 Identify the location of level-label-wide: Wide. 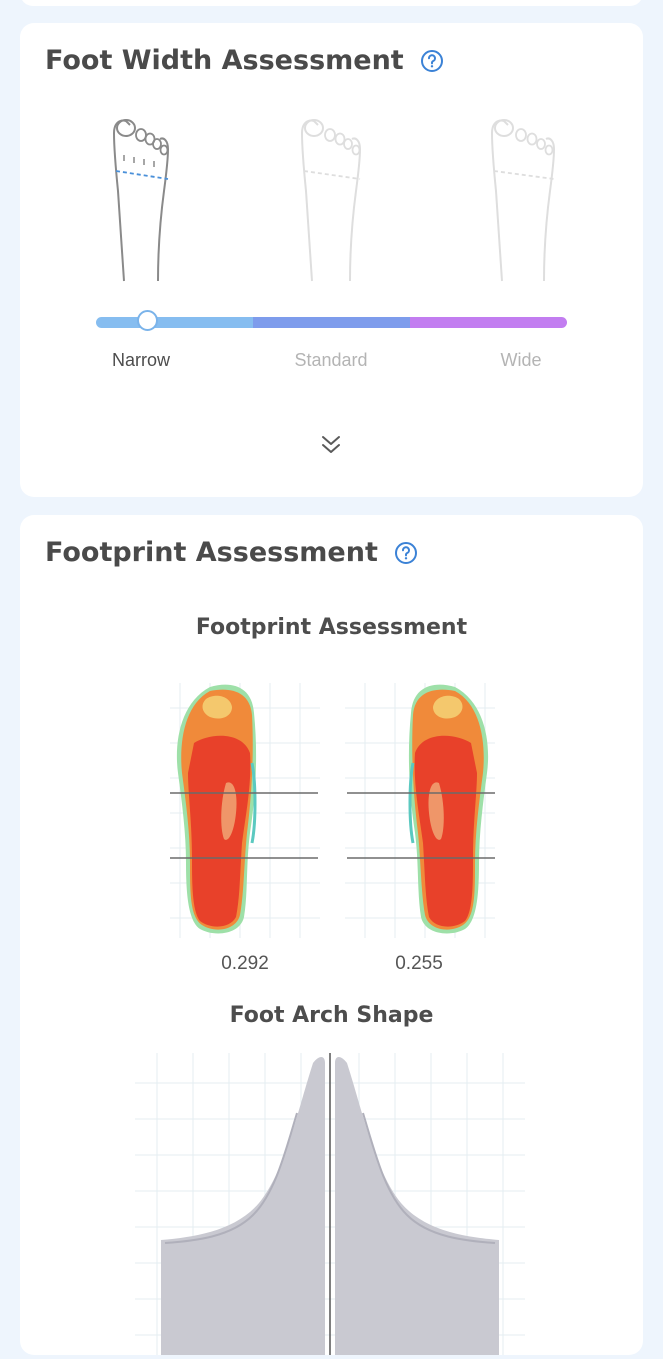
(521, 360).